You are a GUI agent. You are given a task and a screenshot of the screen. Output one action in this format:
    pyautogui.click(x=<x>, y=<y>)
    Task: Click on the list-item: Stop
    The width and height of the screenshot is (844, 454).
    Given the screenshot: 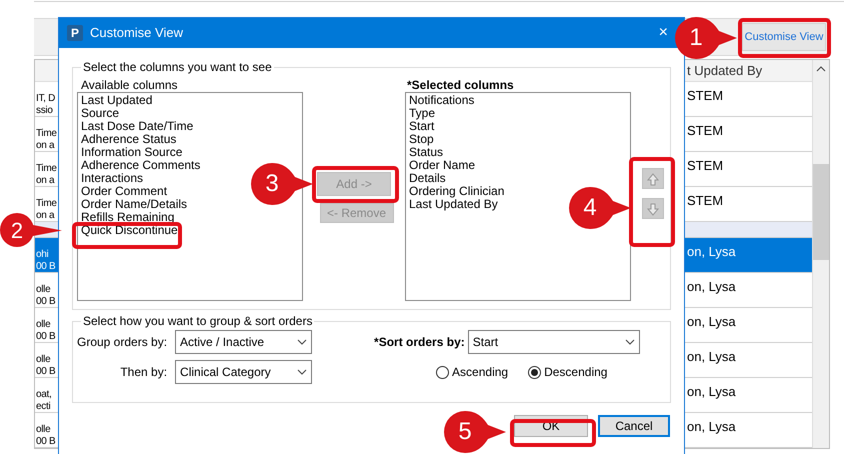 What is the action you would take?
    pyautogui.click(x=421, y=139)
    